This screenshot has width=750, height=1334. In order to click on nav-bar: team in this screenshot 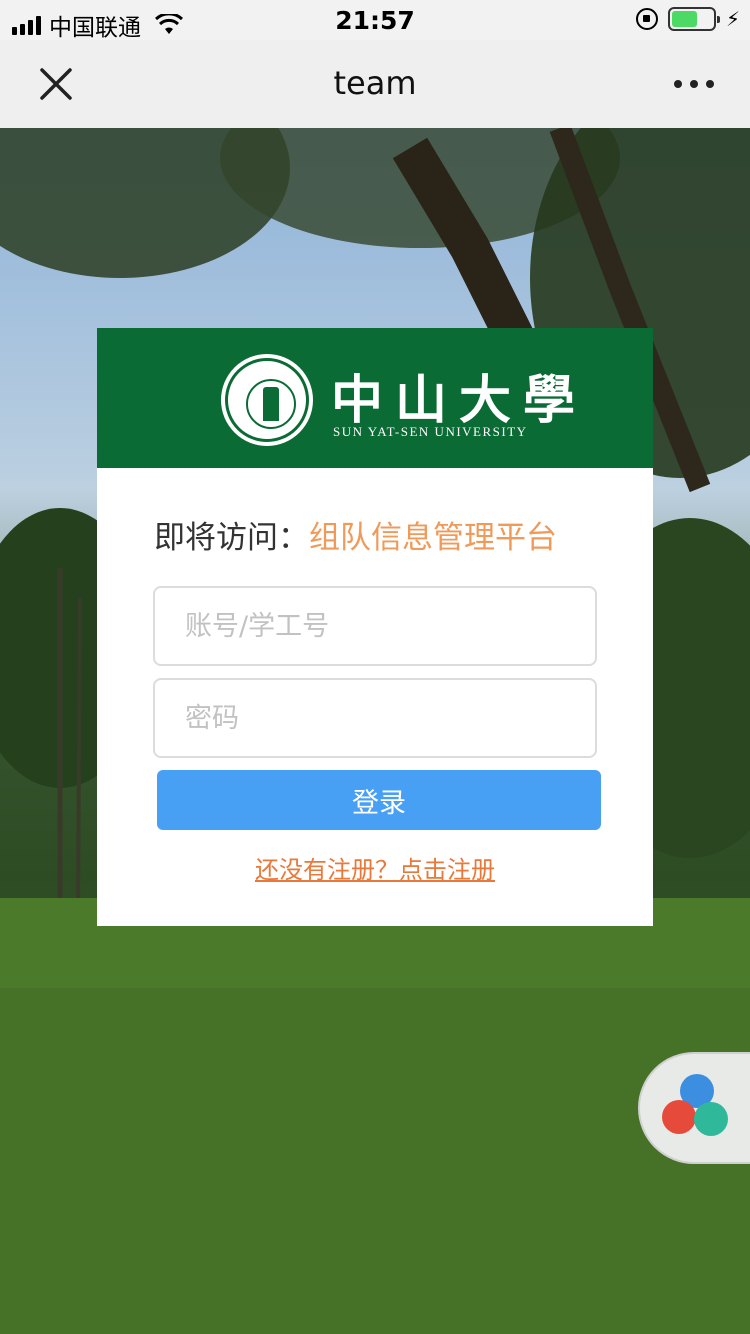, I will do `click(375, 84)`.